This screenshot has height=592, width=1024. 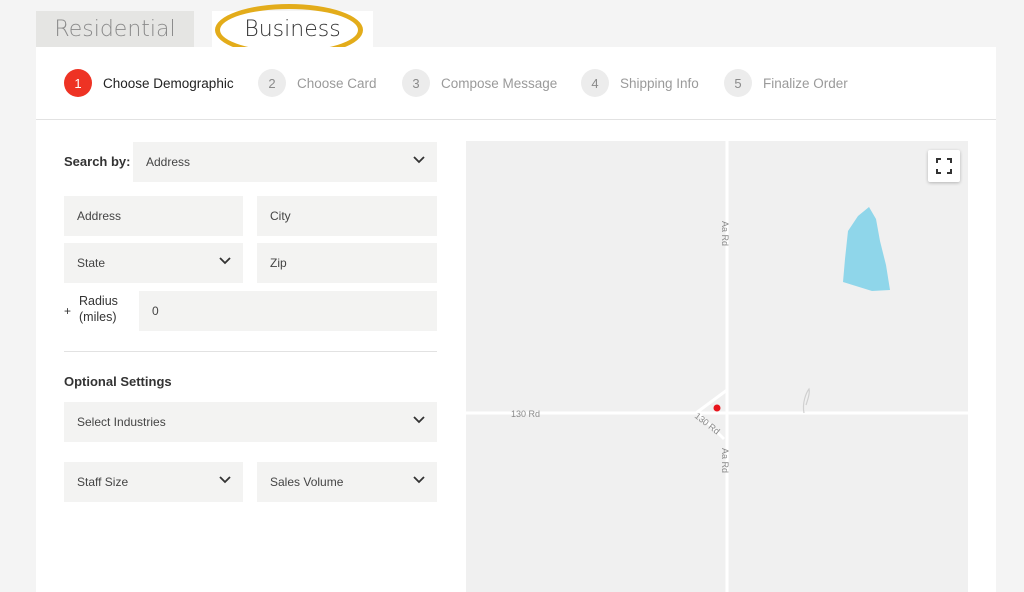 What do you see at coordinates (288, 311) in the screenshot?
I see `radius-field: 0` at bounding box center [288, 311].